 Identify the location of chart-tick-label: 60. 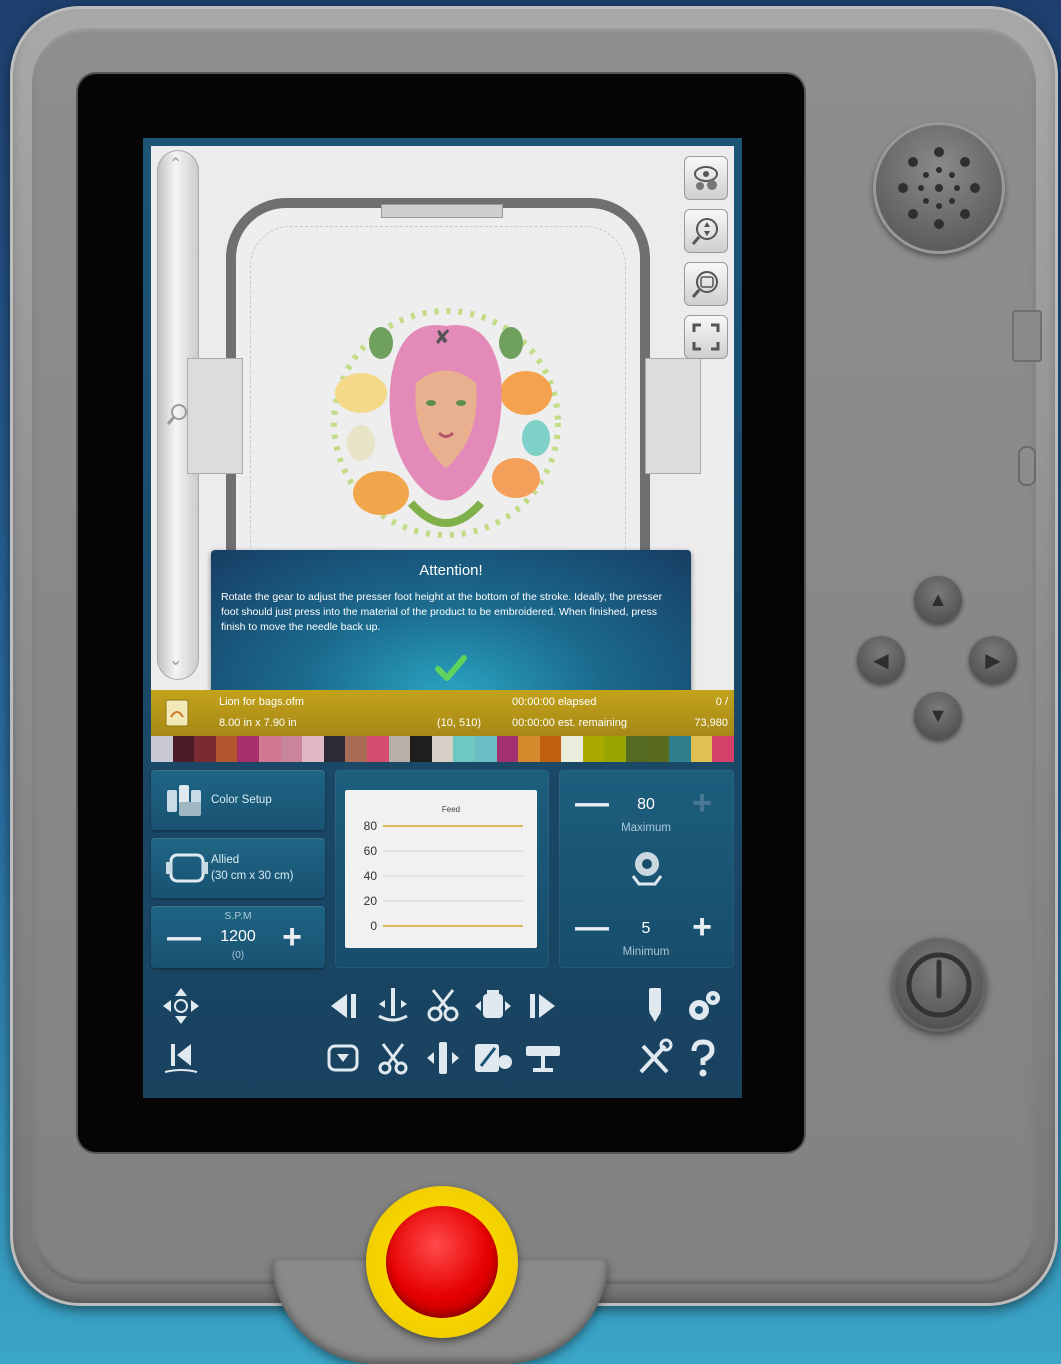
(371, 851).